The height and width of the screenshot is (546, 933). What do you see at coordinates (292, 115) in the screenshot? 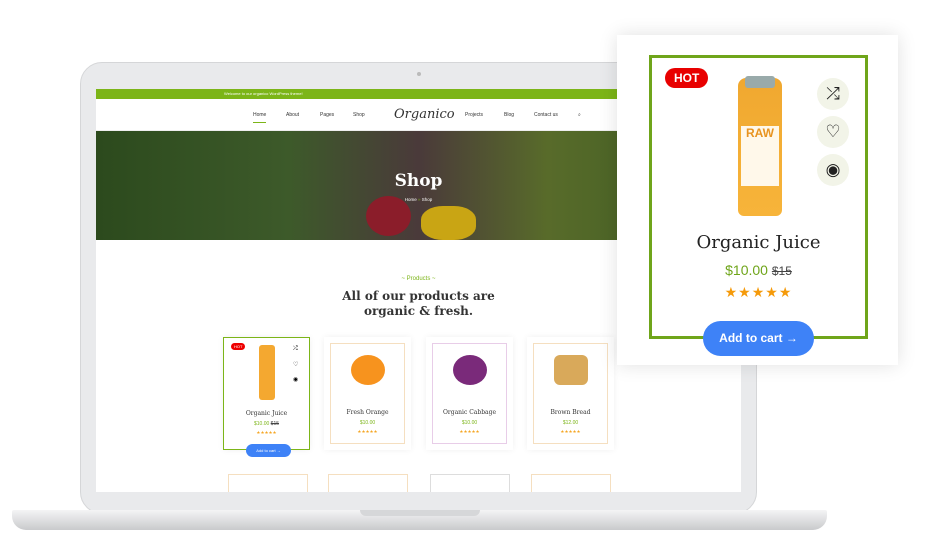
I see `nav-about: About` at bounding box center [292, 115].